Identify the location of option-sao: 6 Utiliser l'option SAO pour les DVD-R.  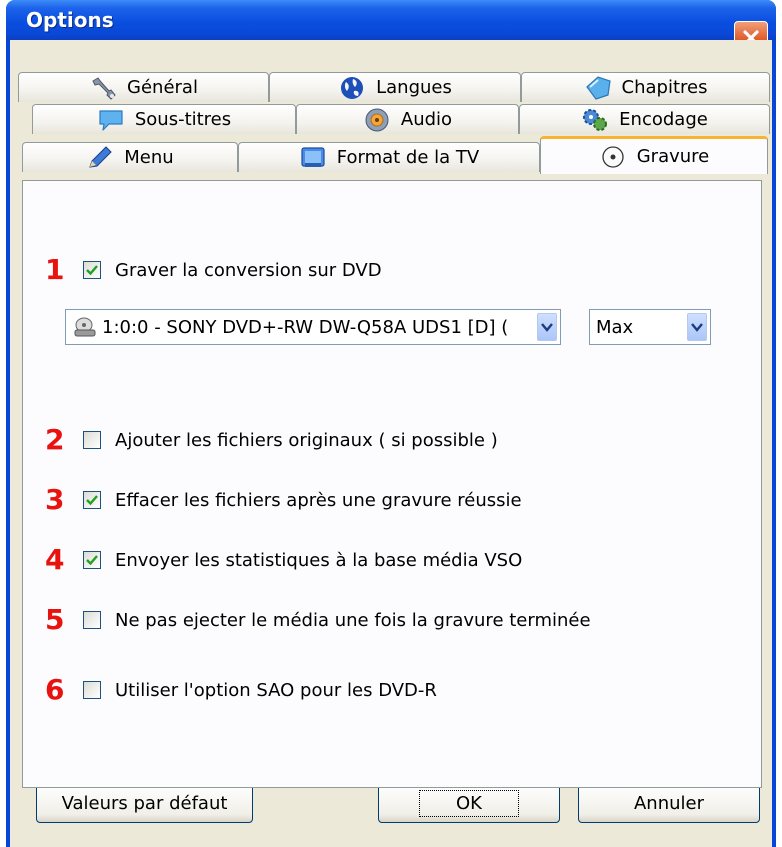
(241, 689).